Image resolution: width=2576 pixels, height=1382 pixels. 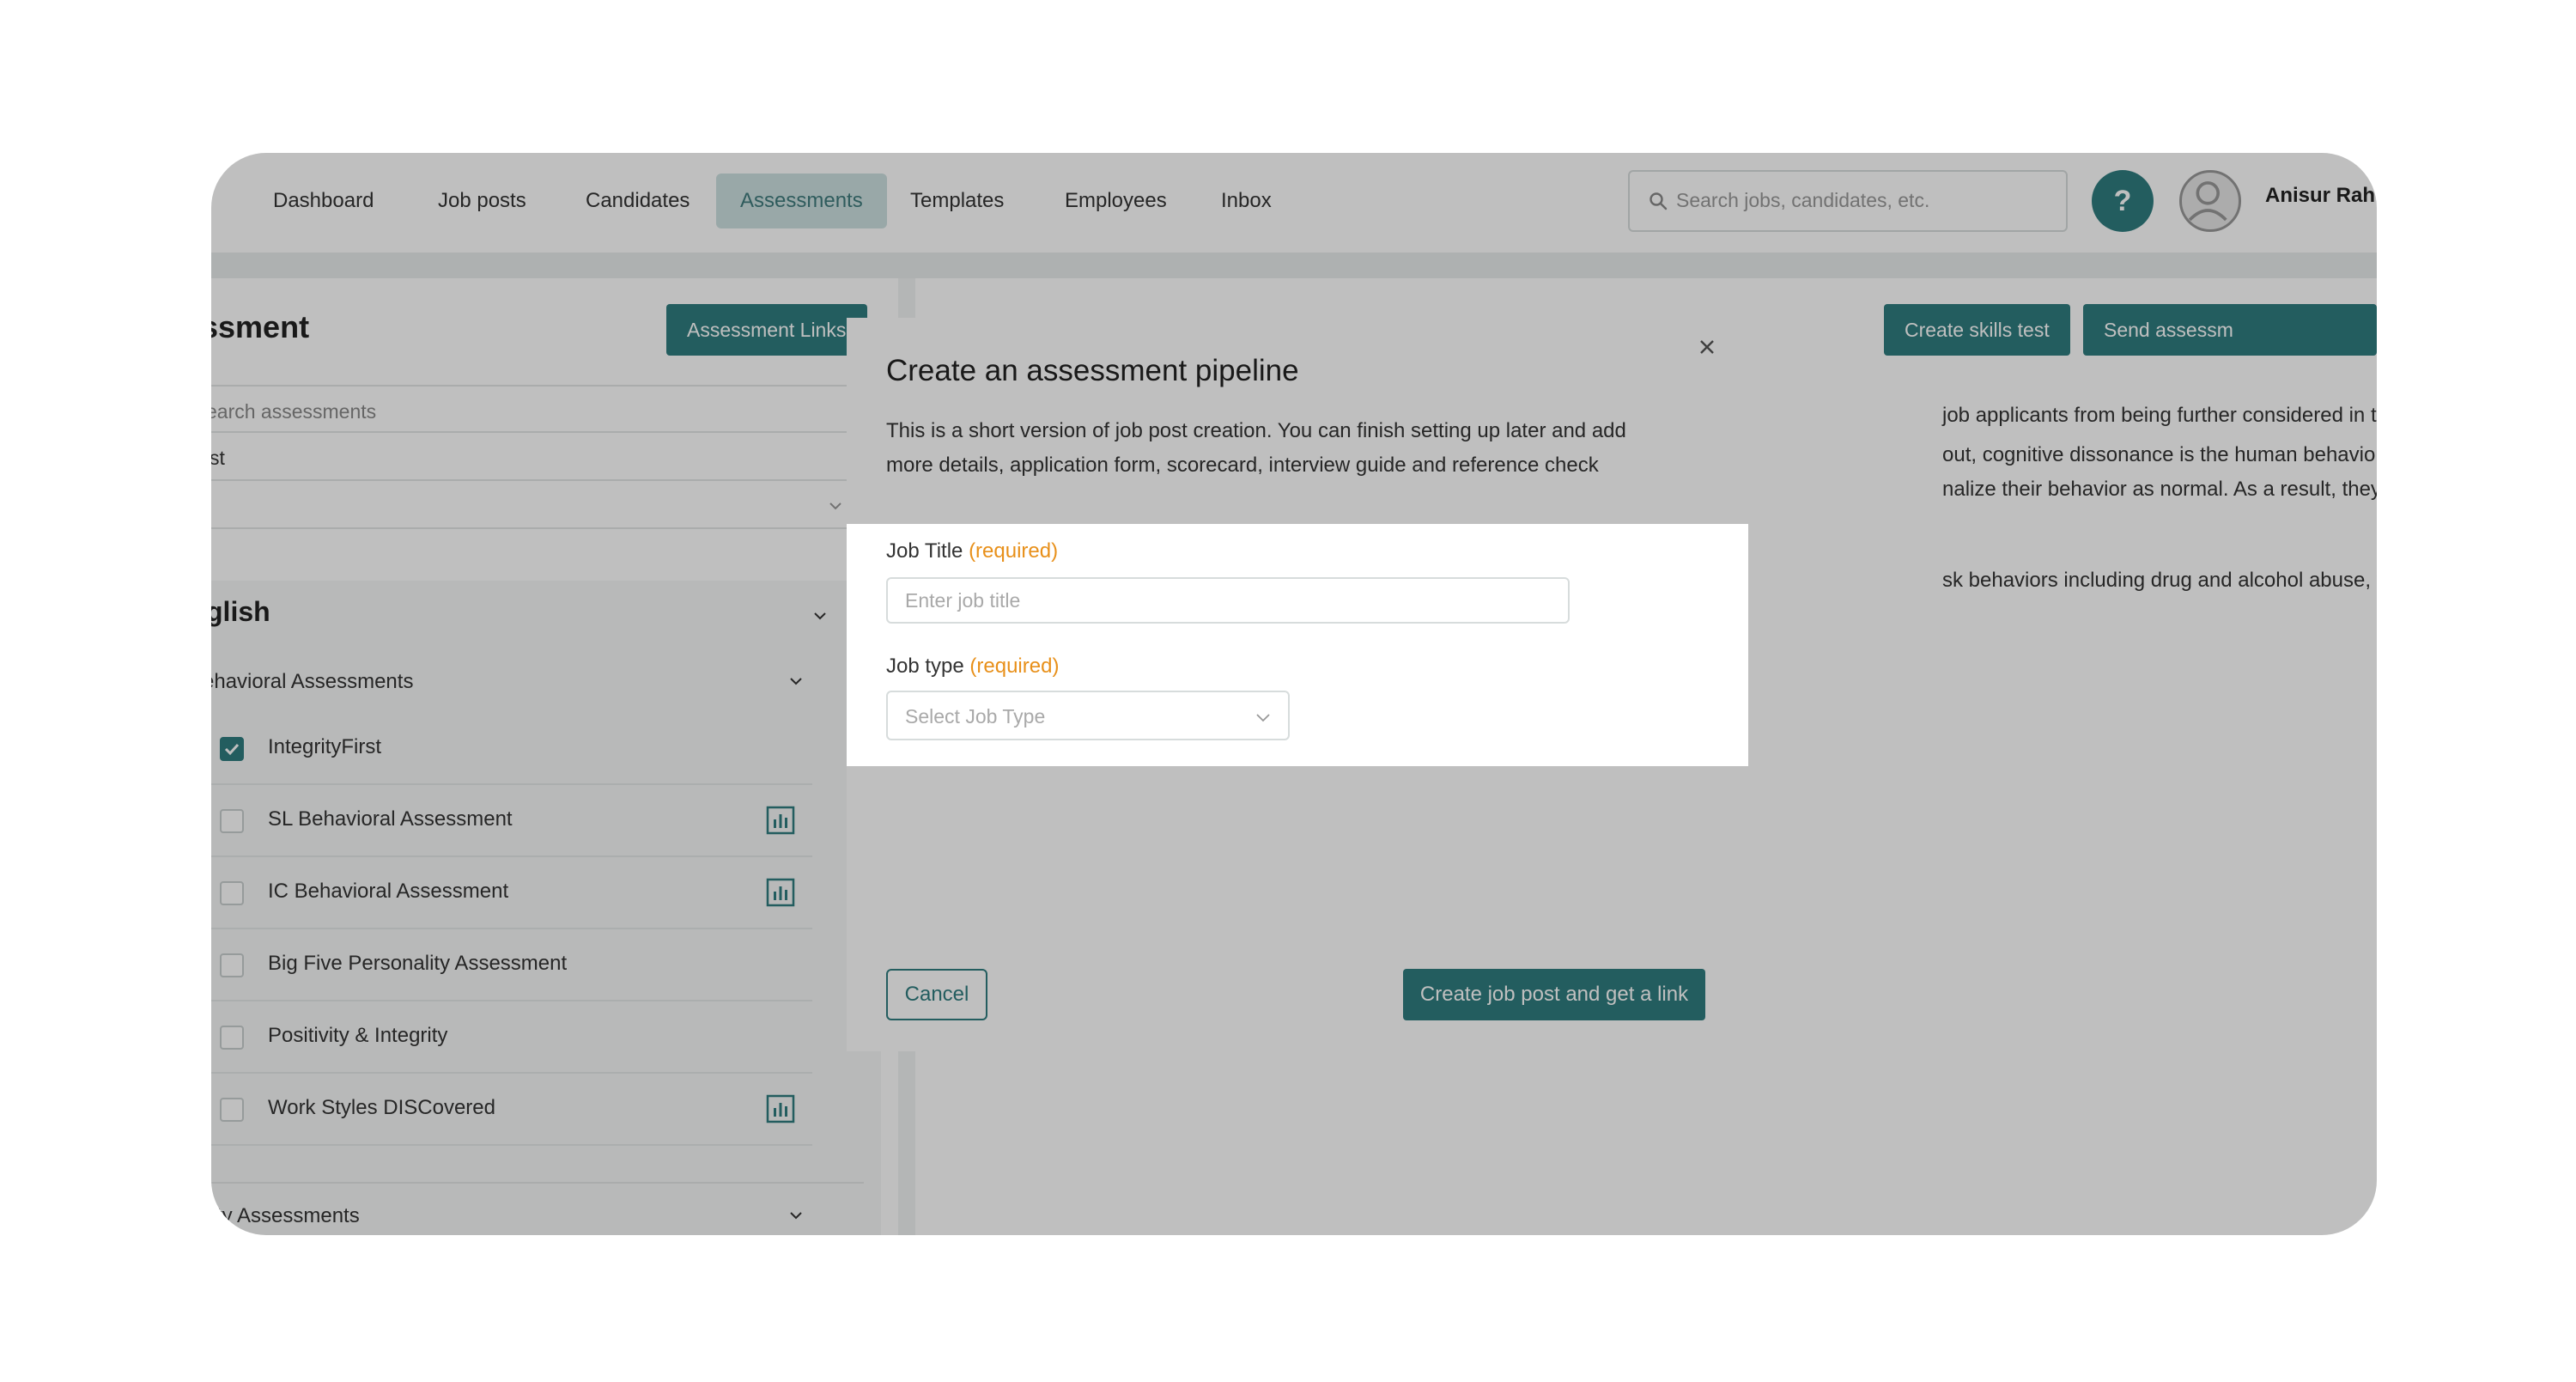 What do you see at coordinates (1088, 715) in the screenshot?
I see `job-type-select: Select Job Type` at bounding box center [1088, 715].